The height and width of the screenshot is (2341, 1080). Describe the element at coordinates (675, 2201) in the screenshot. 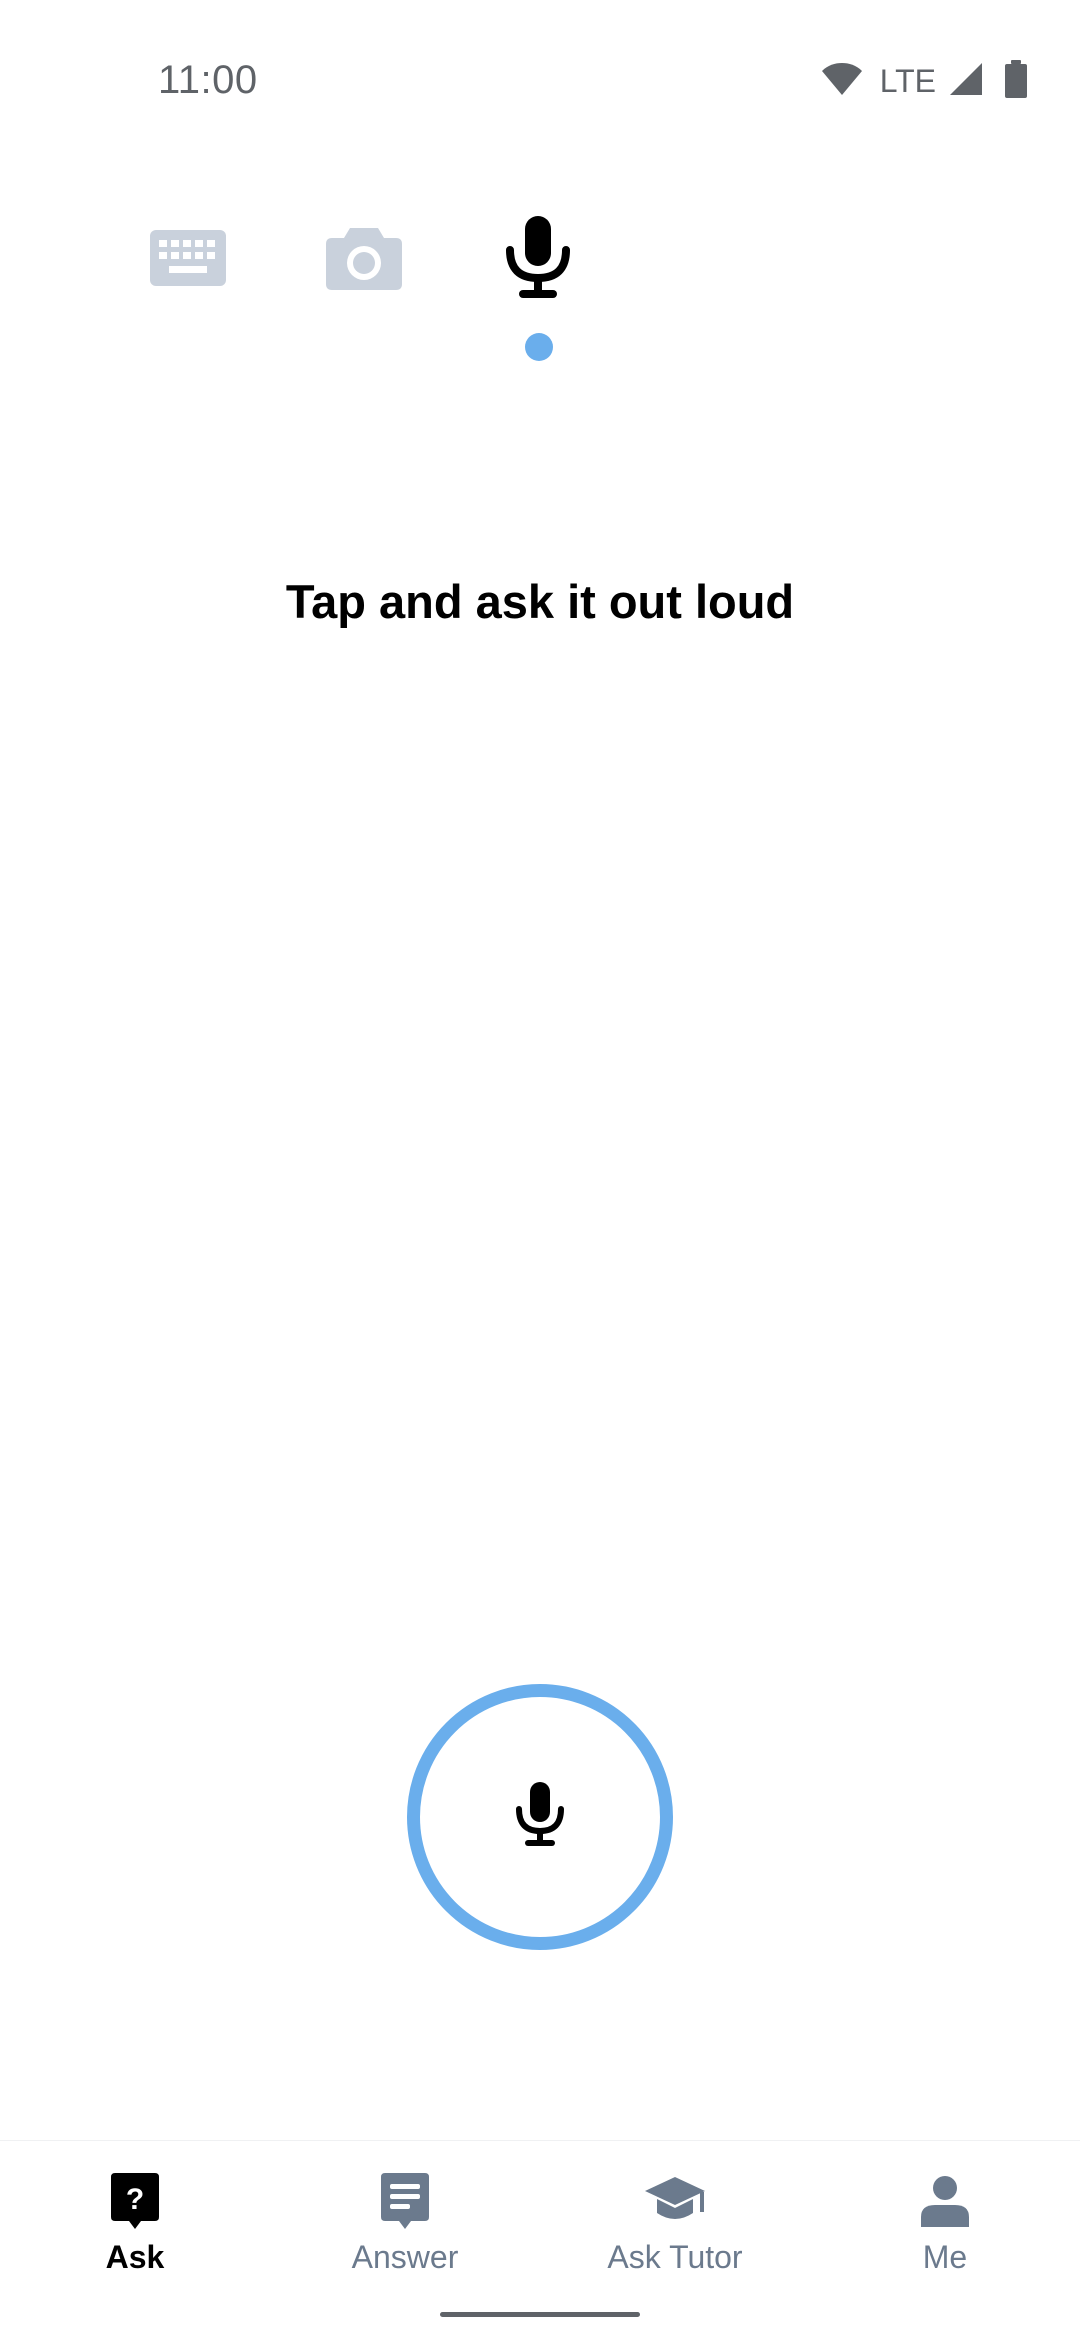

I see `graduation-cap-icon` at that location.